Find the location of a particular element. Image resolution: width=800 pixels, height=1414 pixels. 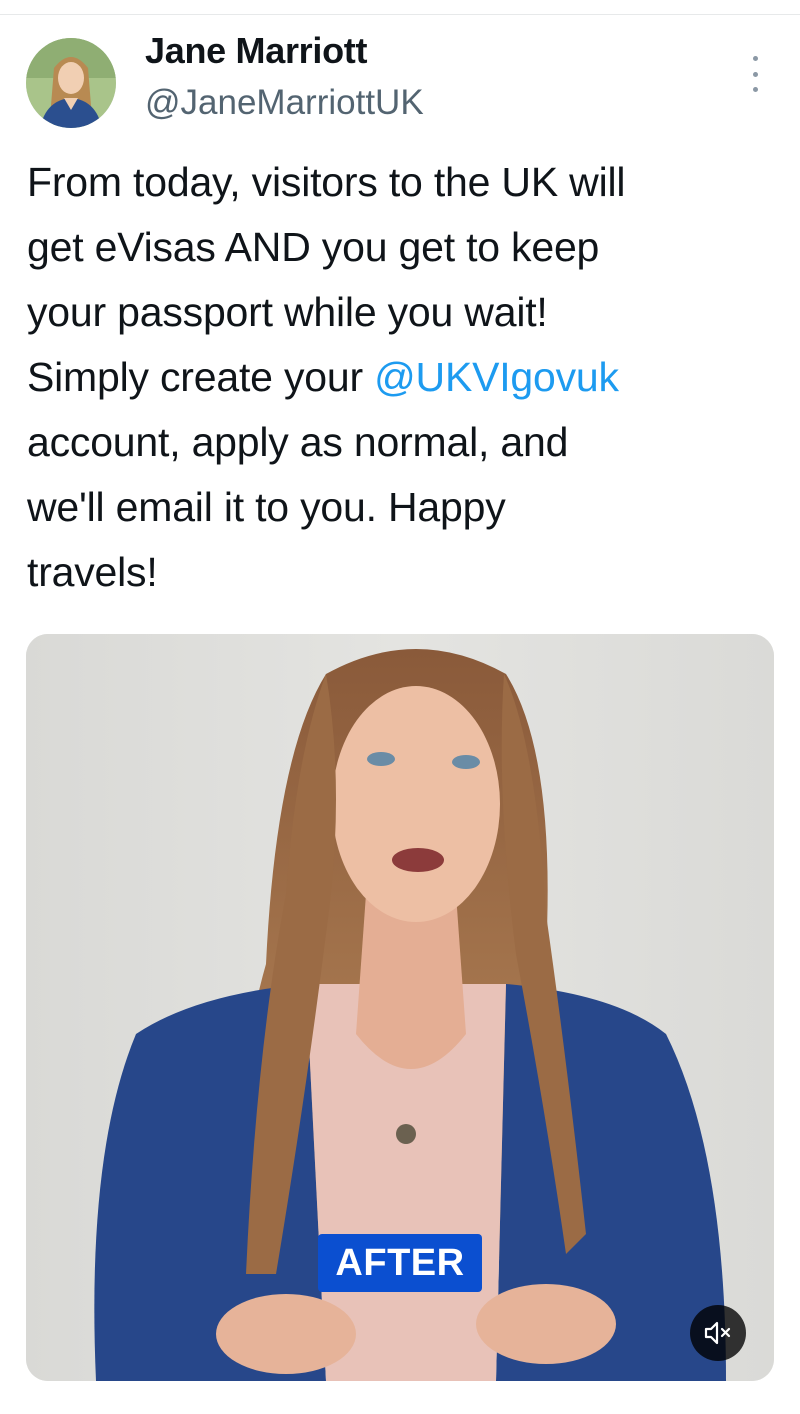

volume-muted-icon is located at coordinates (718, 1333).